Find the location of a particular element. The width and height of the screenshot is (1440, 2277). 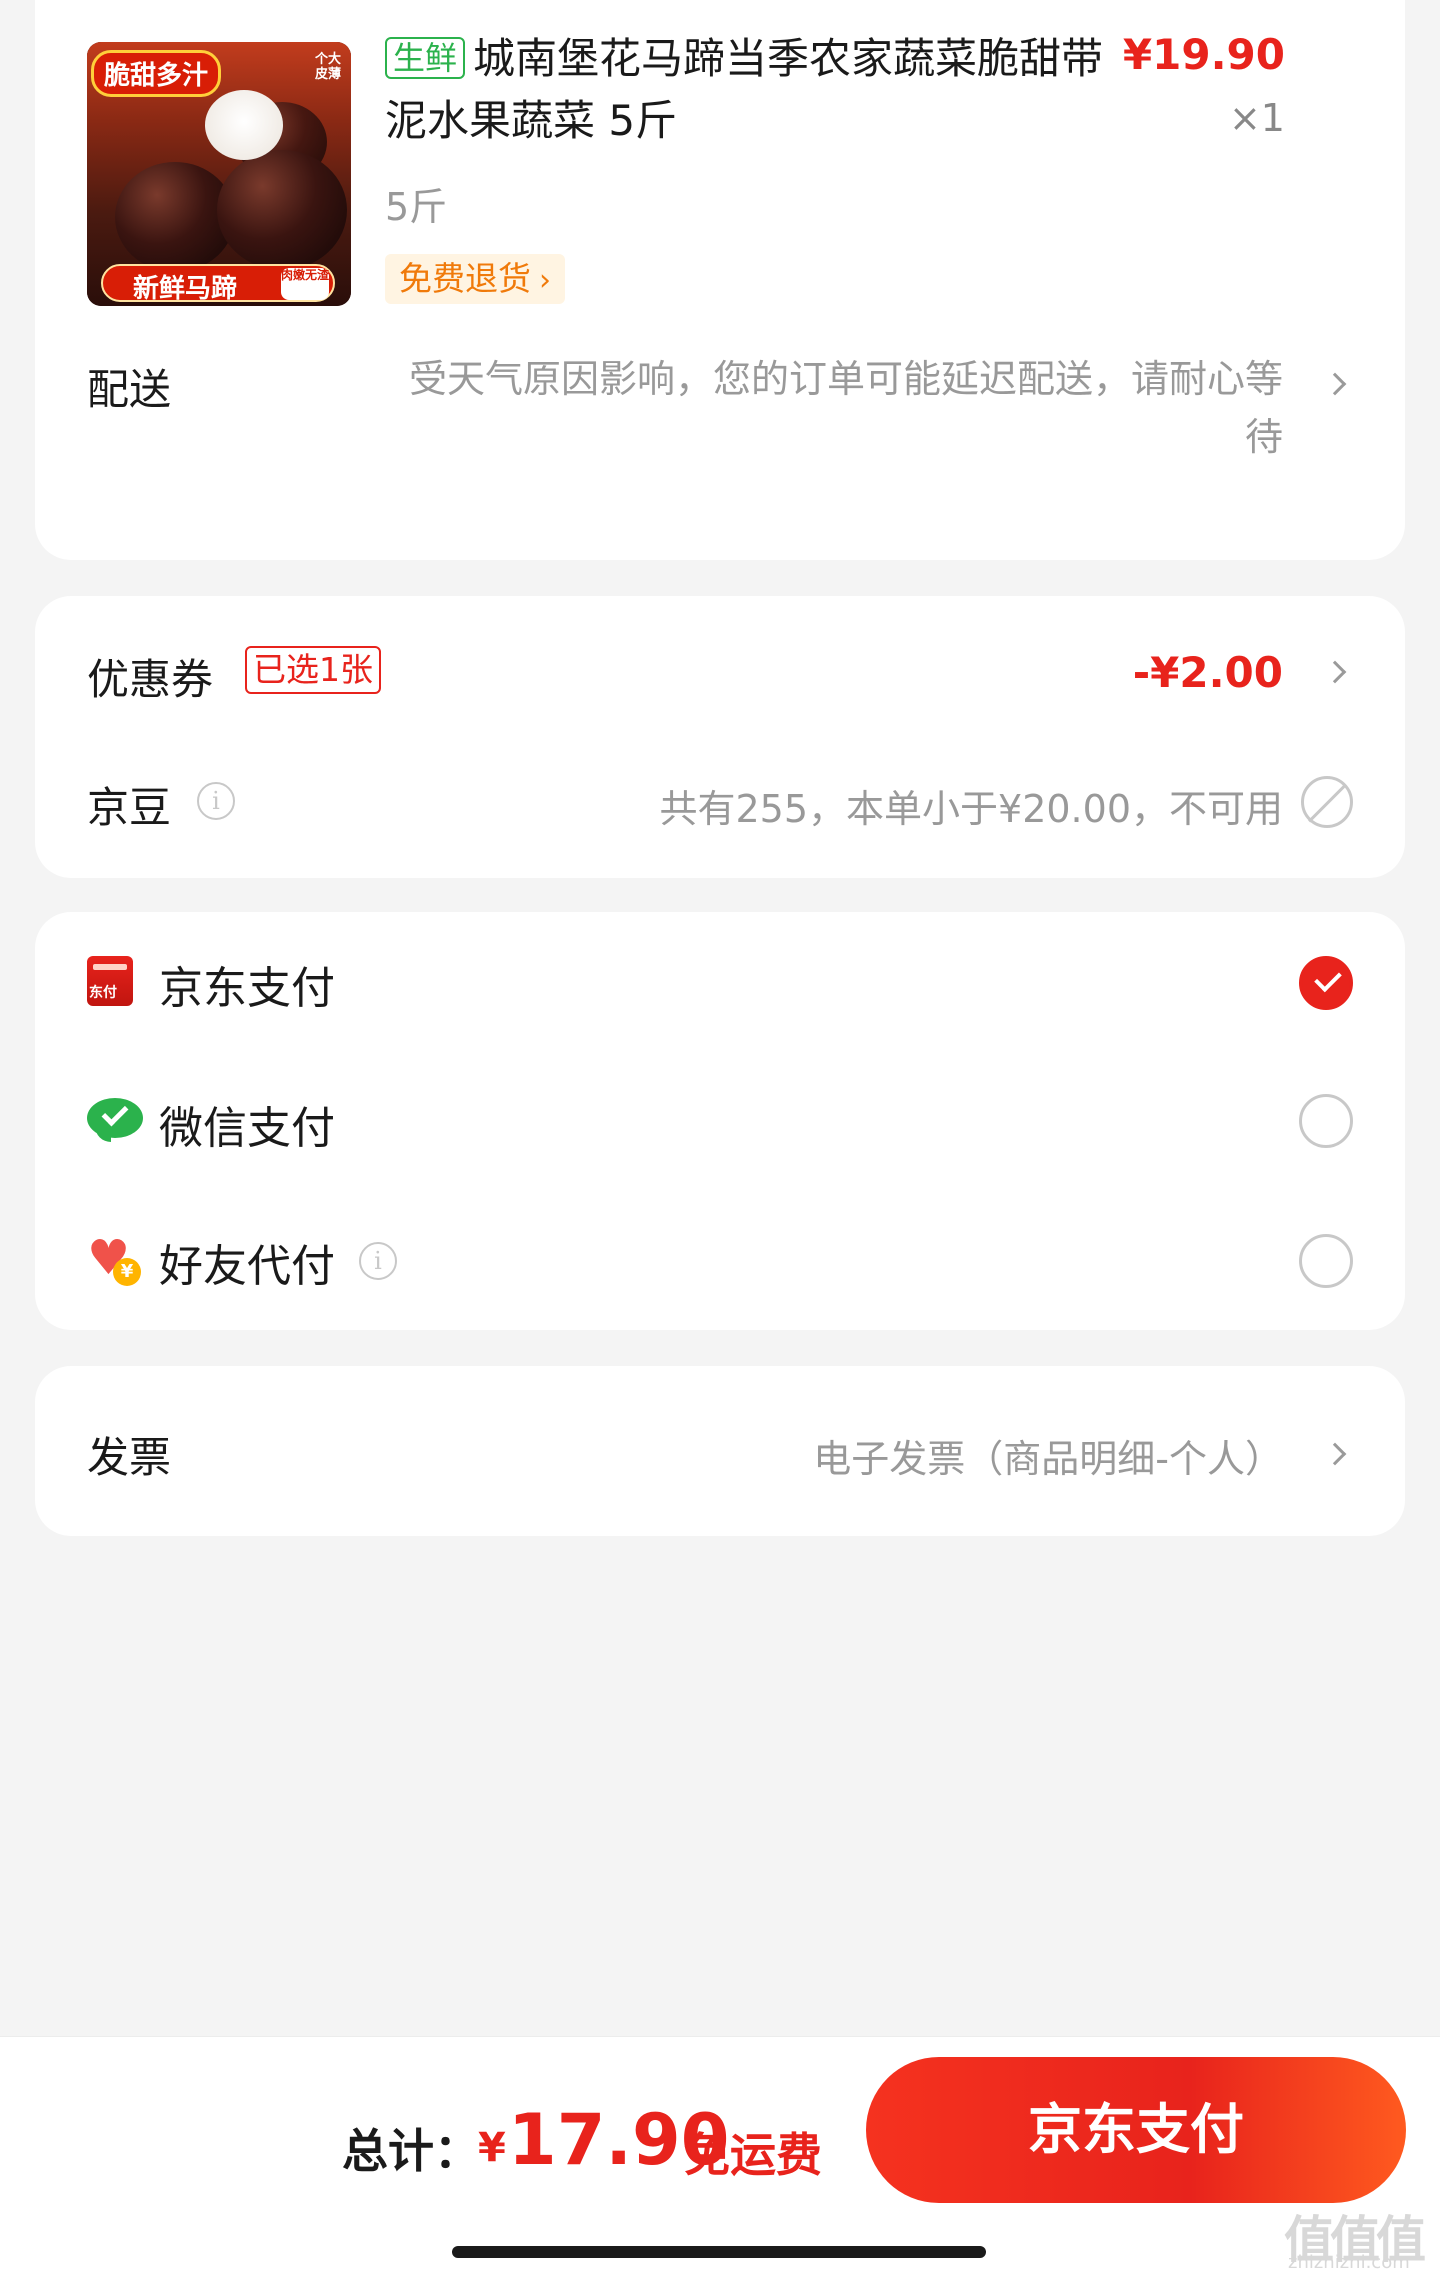

product-title: 城南堡花马蹄当季农家蔬菜脆甜带泥水果蔬菜 5斤 is located at coordinates (744, 89).